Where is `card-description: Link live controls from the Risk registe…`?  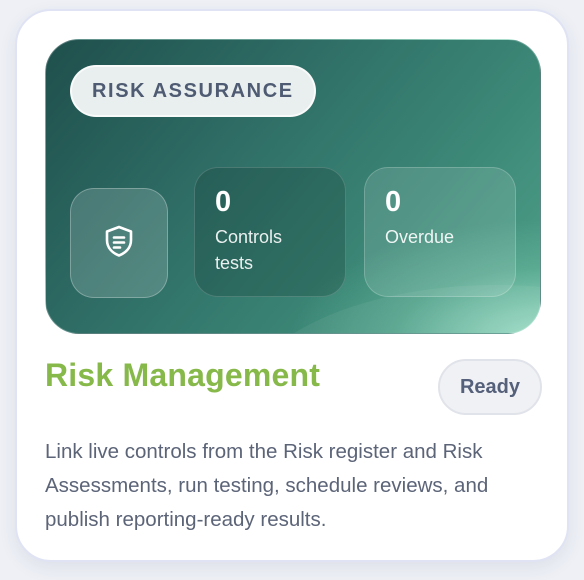 card-description: Link live controls from the Risk registe… is located at coordinates (267, 485).